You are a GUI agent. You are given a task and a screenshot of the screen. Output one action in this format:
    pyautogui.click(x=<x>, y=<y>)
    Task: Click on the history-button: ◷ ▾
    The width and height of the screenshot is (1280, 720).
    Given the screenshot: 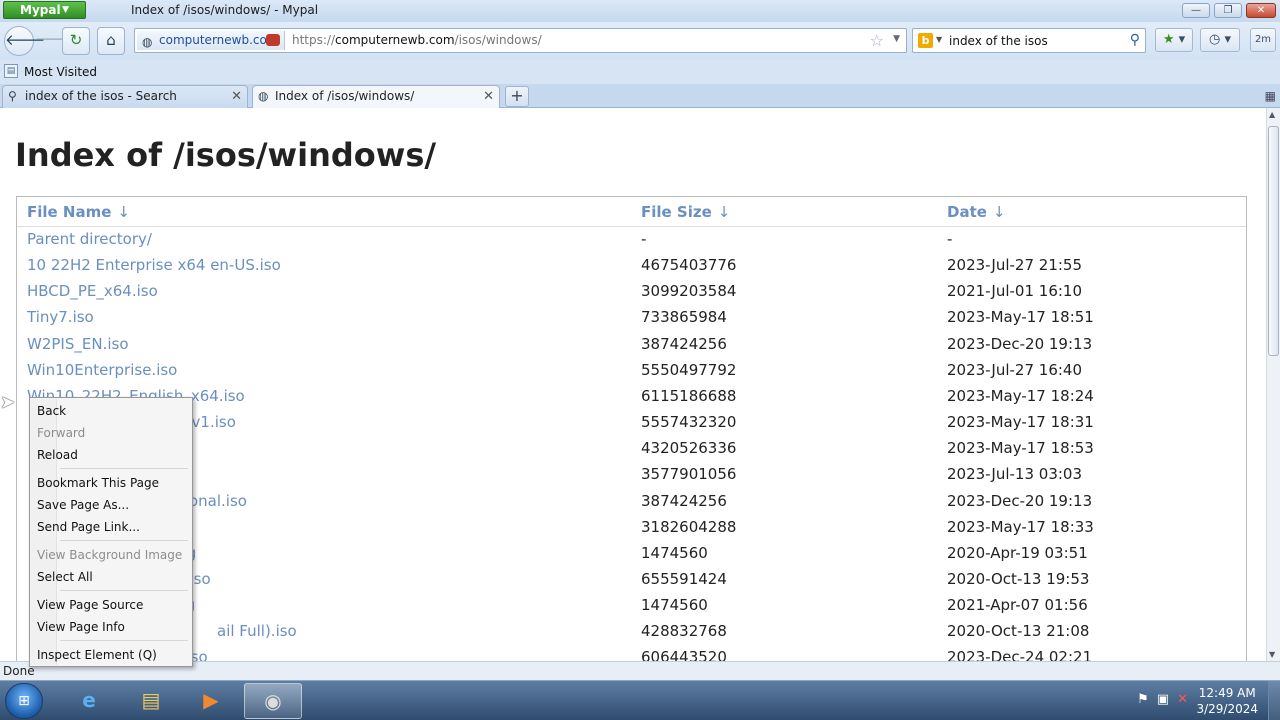 What is the action you would take?
    pyautogui.click(x=1220, y=40)
    